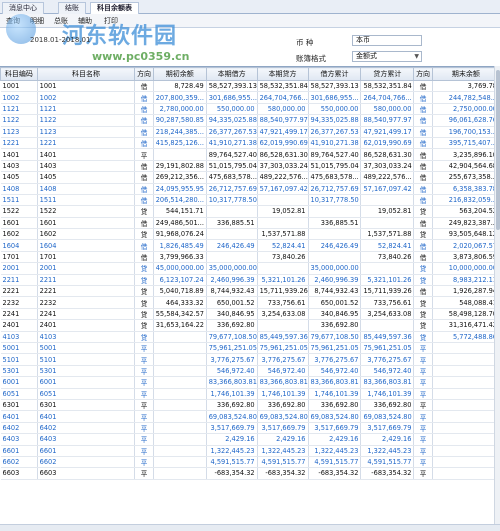  I want to click on cell-debit: 3,517,669.79, so click(232, 428).